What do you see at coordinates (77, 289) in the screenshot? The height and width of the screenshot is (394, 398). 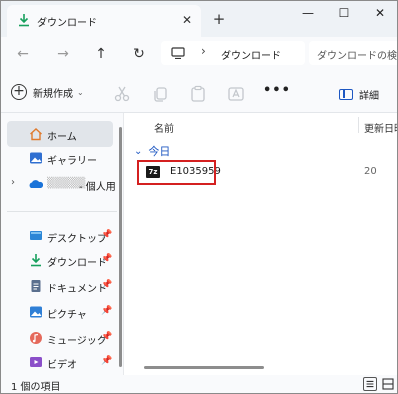 I see `sidebar-item-label: ドキュメント` at bounding box center [77, 289].